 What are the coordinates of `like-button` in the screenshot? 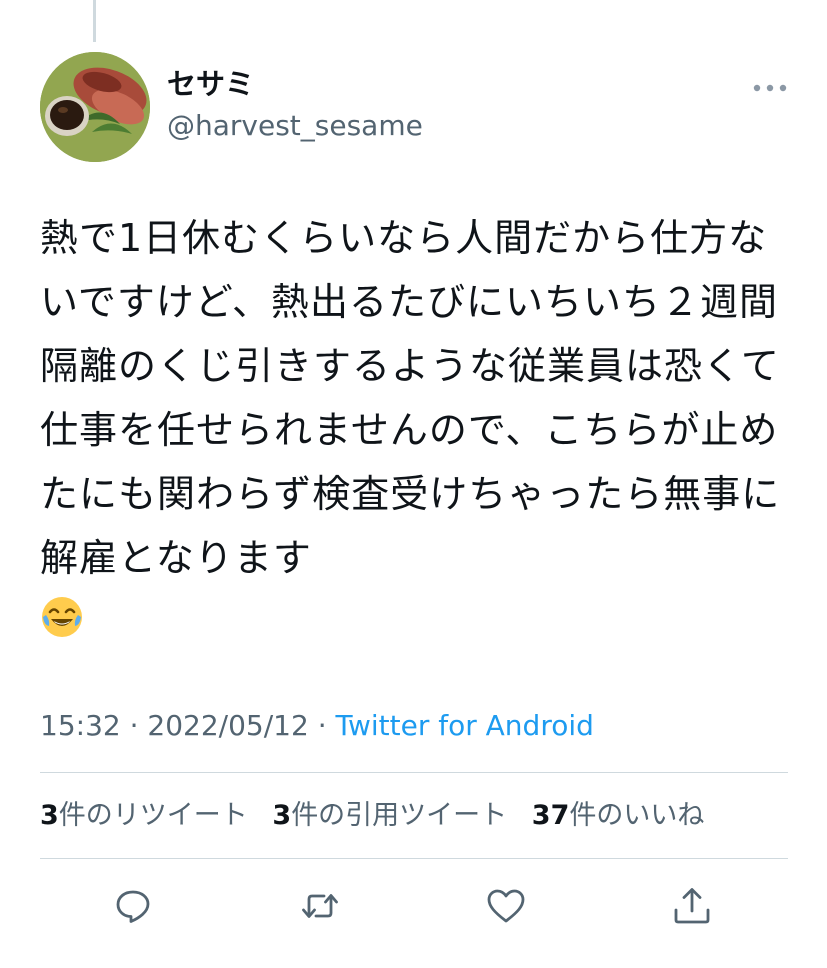 It's located at (506, 906).